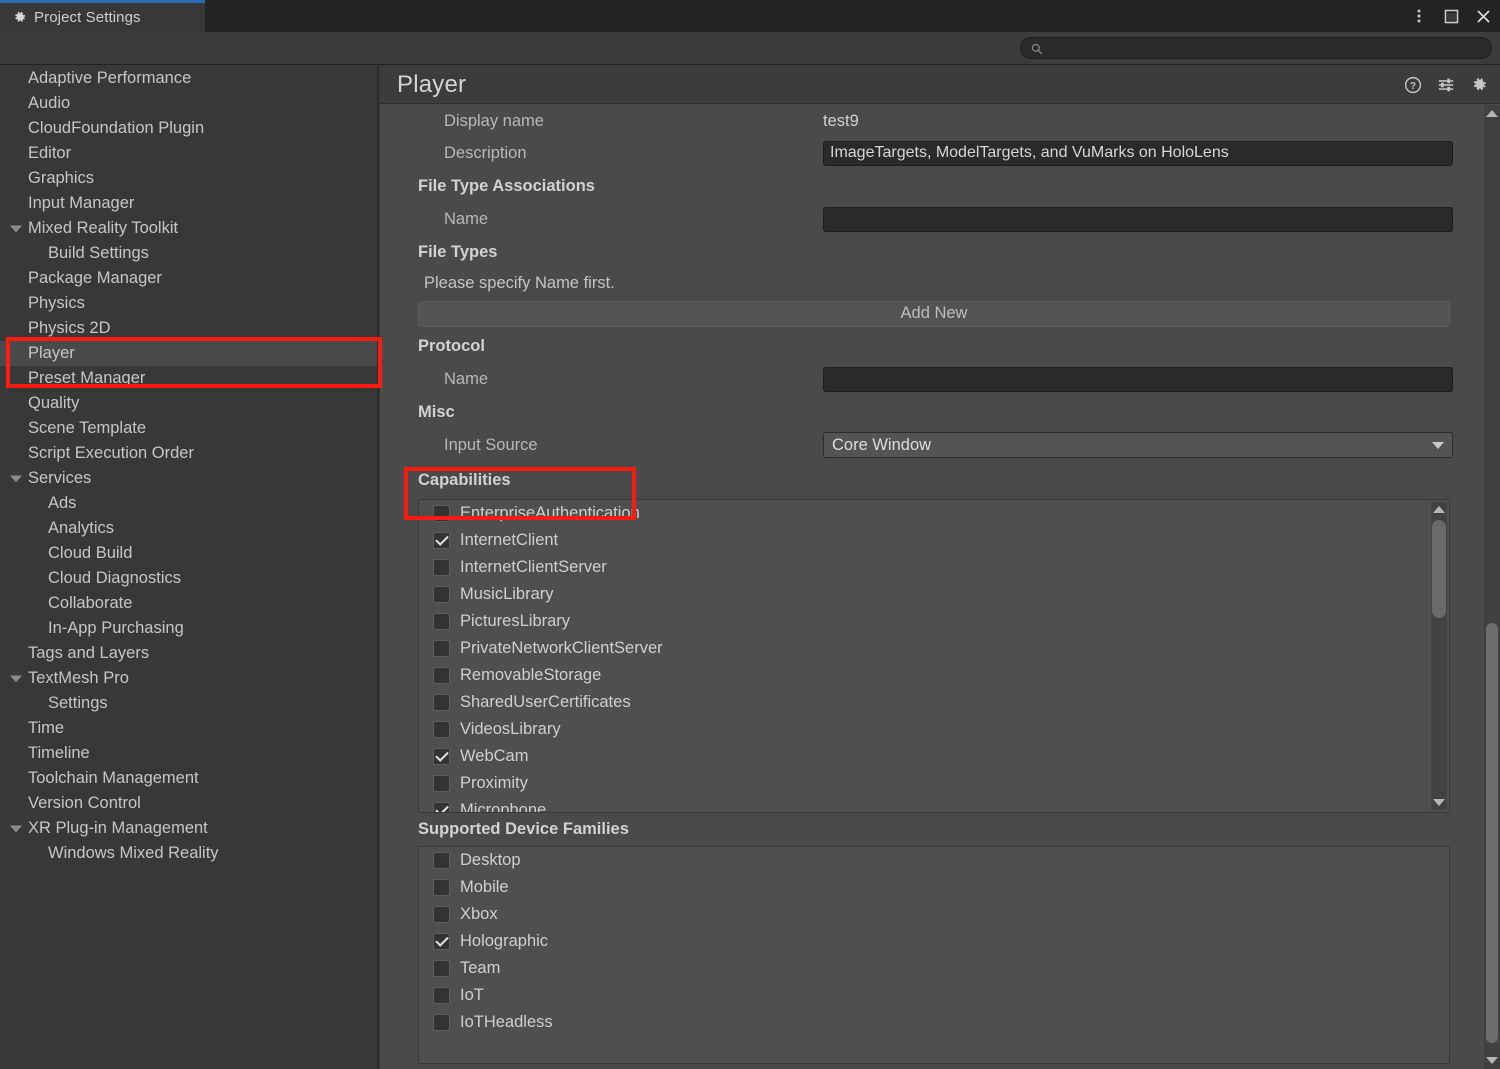 The image size is (1500, 1069). What do you see at coordinates (1412, 85) in the screenshot?
I see `help-icon: ?` at bounding box center [1412, 85].